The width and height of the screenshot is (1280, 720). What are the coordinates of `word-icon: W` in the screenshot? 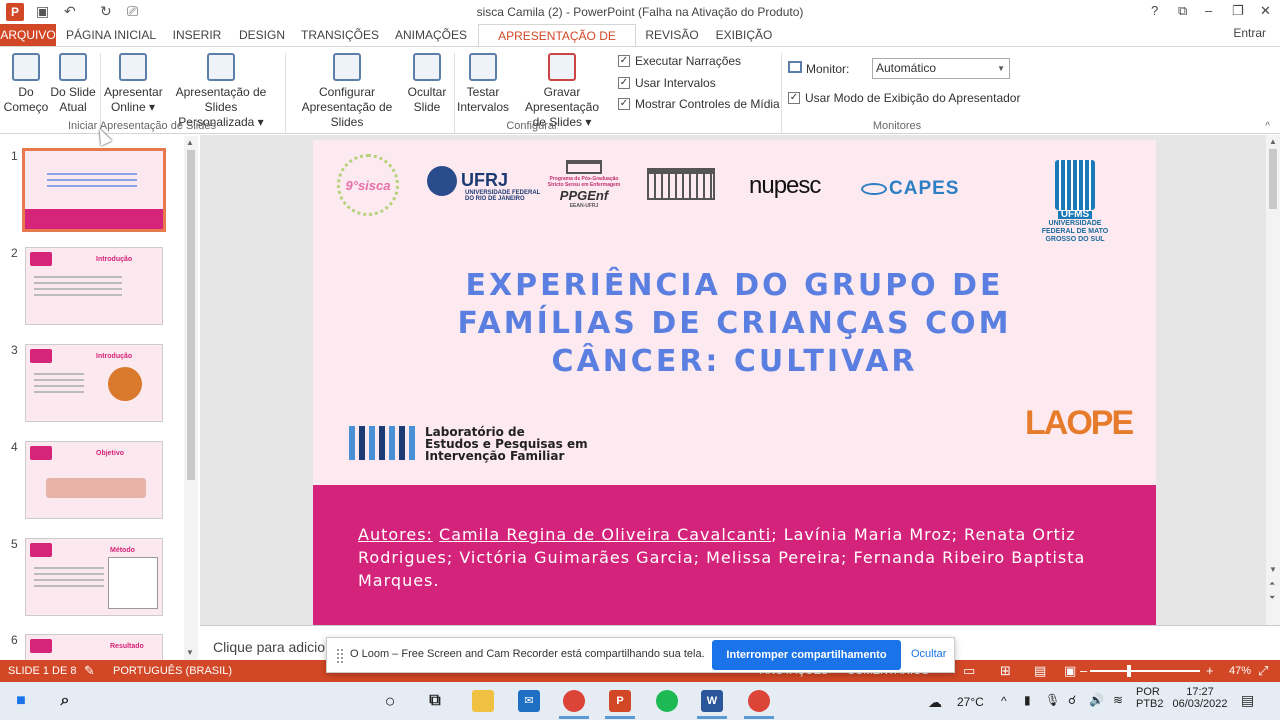 It's located at (712, 704).